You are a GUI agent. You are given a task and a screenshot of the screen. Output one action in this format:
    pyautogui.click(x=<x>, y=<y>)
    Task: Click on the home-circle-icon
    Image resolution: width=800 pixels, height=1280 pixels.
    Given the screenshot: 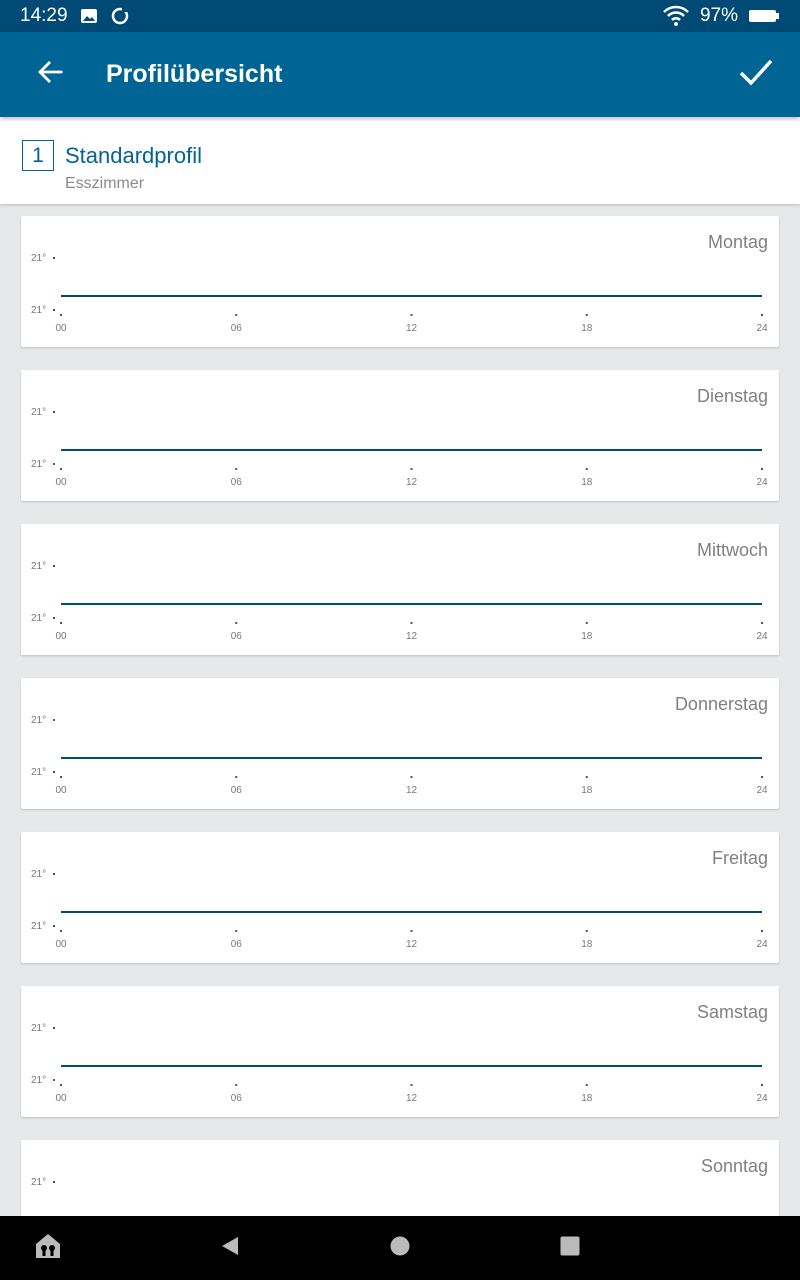 What is the action you would take?
    pyautogui.click(x=400, y=1248)
    